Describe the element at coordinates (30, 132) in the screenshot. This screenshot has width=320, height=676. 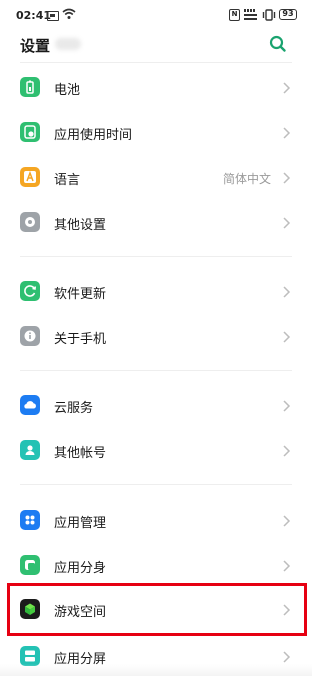
I see `app-usage-time-icon` at that location.